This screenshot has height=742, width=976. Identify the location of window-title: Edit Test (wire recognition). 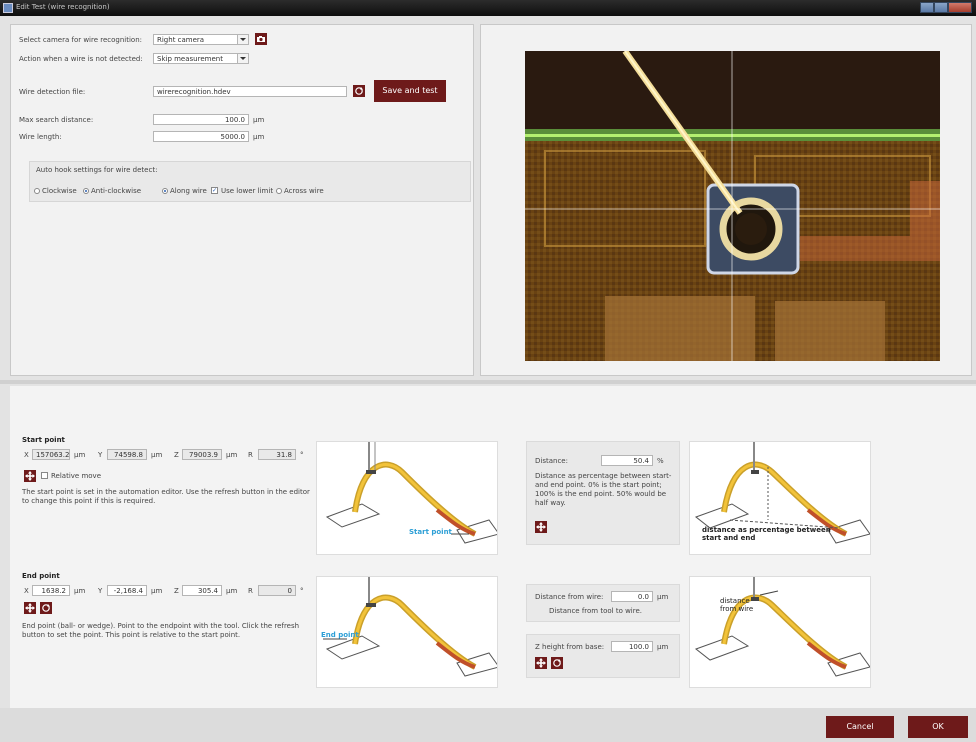
(63, 7).